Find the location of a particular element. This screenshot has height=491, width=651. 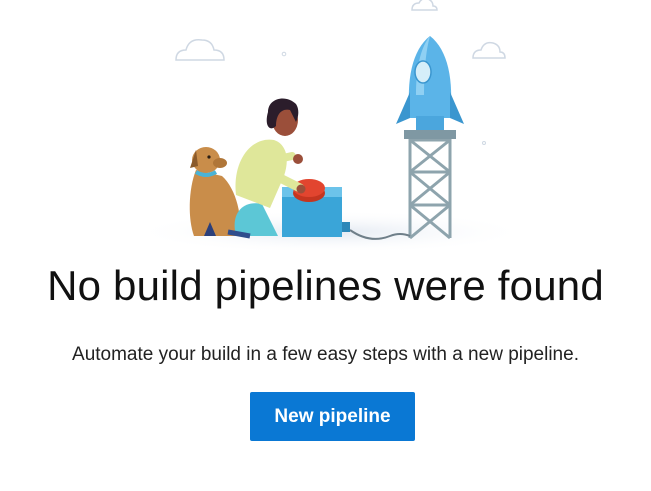

rocket-icon is located at coordinates (430, 83).